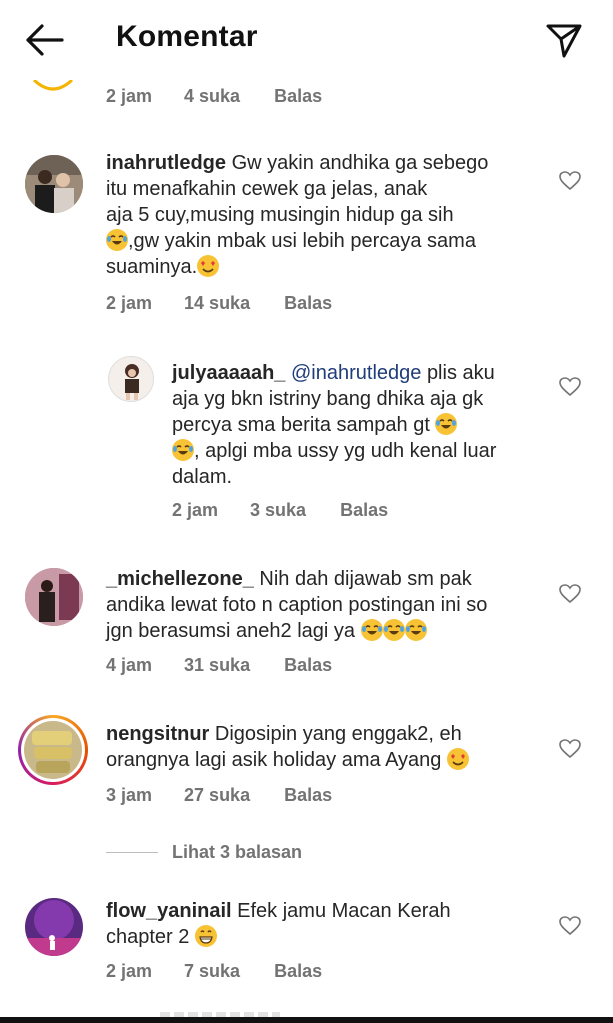 The height and width of the screenshot is (1023, 613). Describe the element at coordinates (365, 579) in the screenshot. I see `comment-text: Nih dah dijawab sm pak` at that location.